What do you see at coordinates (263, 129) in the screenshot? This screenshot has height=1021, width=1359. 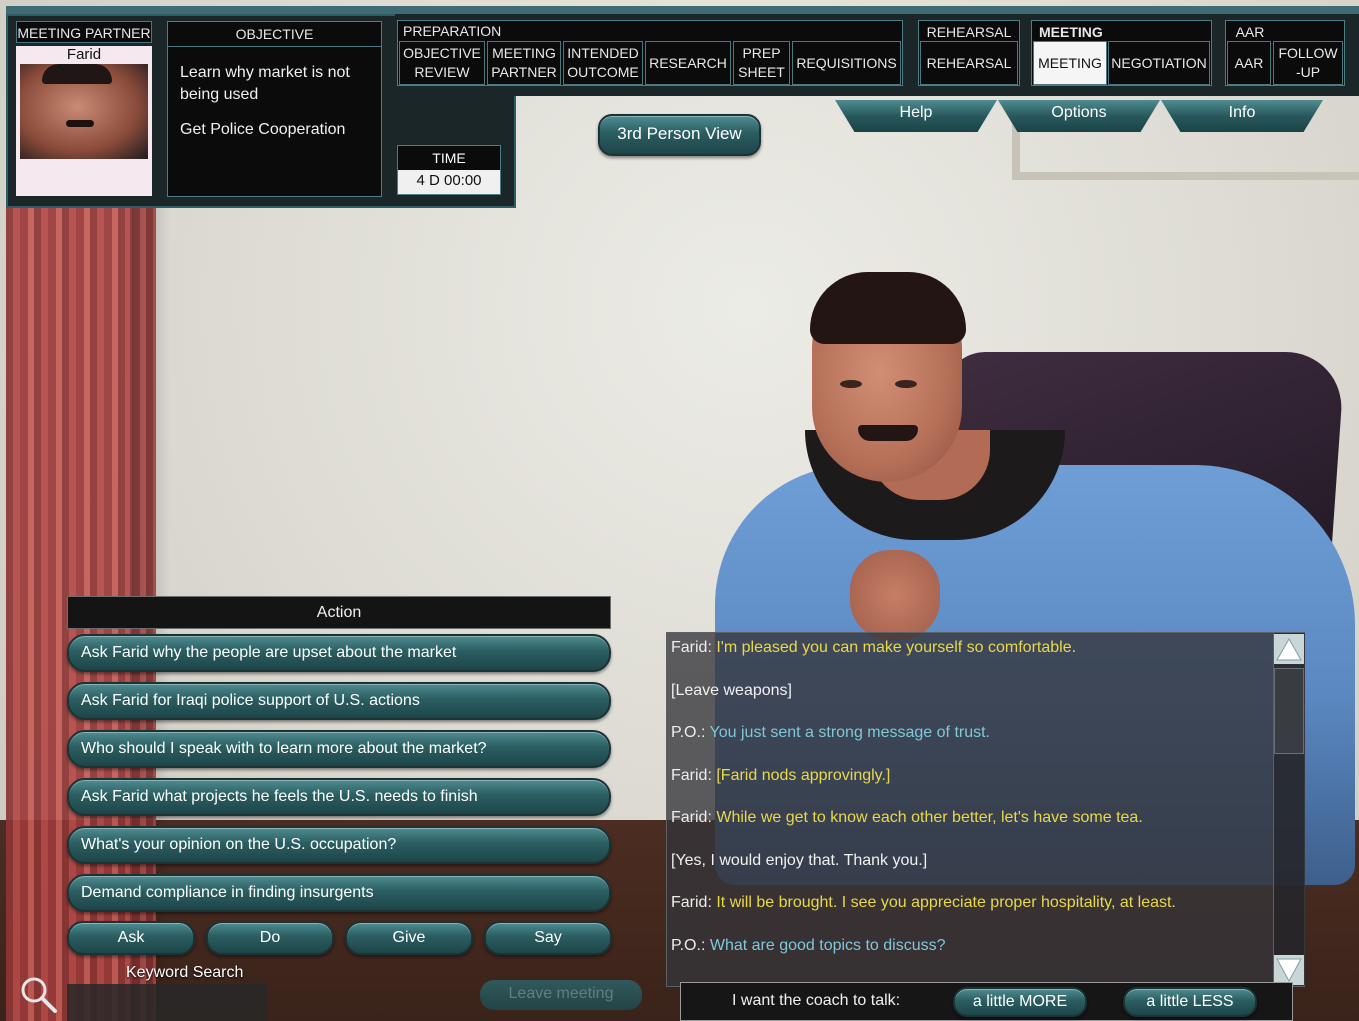 I see `objective-line-3: Get Police Cooperation` at bounding box center [263, 129].